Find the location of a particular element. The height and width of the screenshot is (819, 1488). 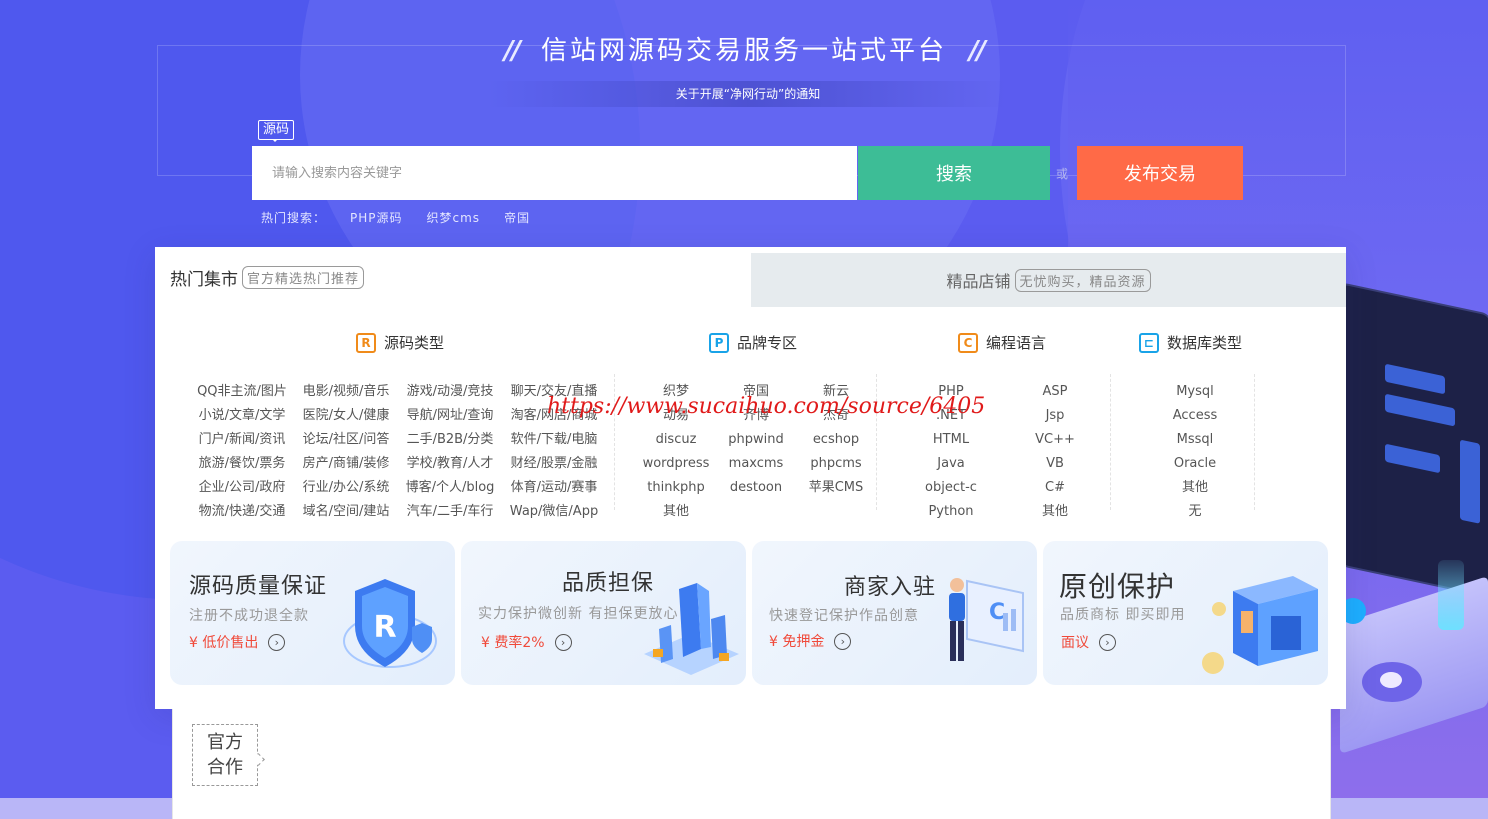

source-type-link: Wap/微信/App is located at coordinates (554, 512).